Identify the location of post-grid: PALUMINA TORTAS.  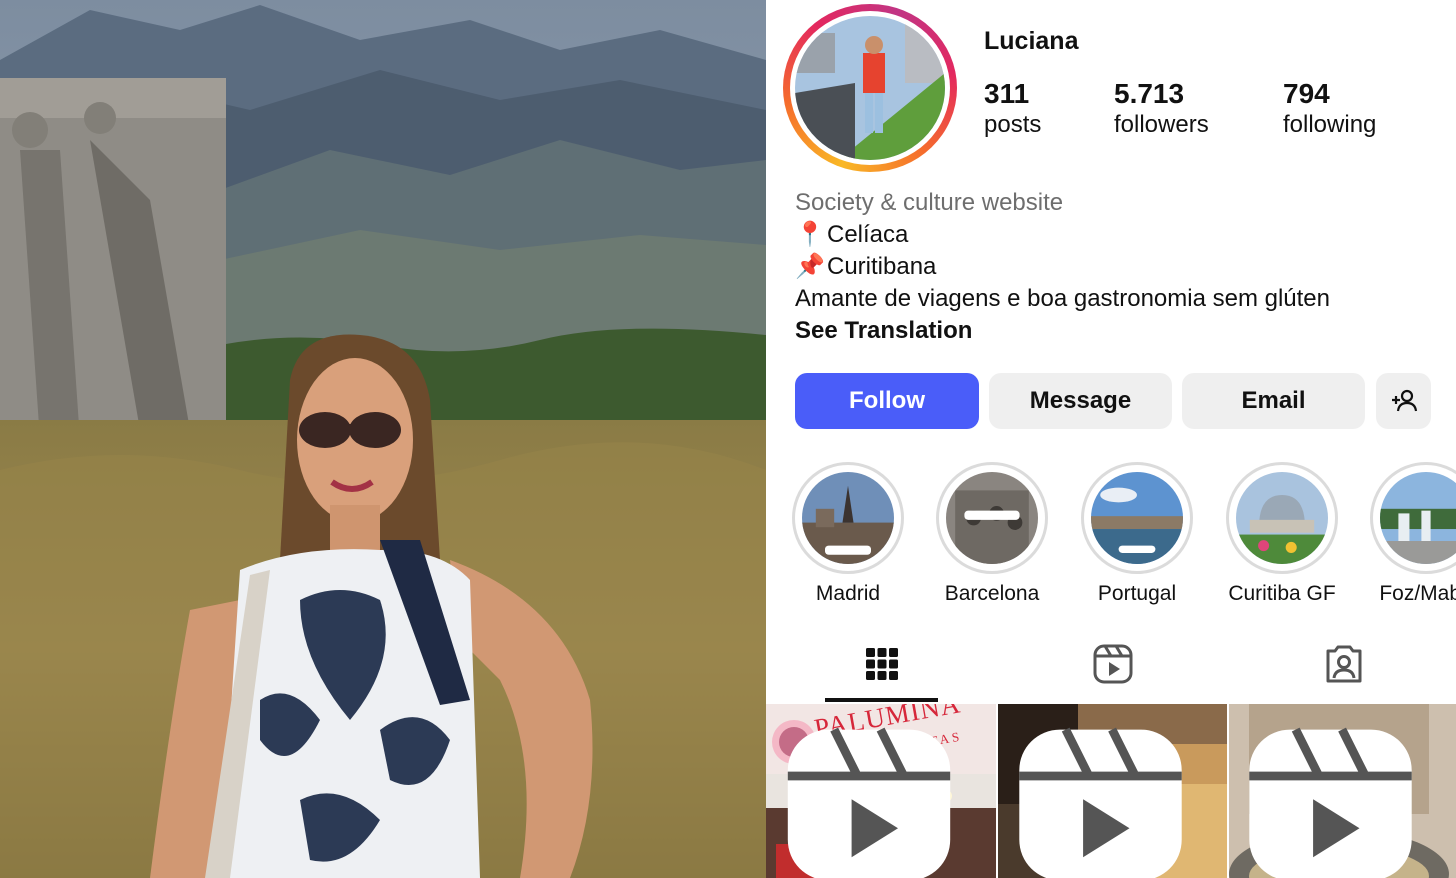
(1111, 791).